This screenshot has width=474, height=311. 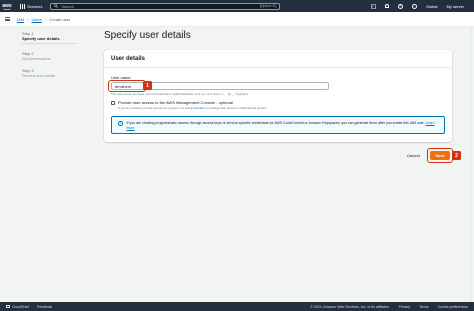 What do you see at coordinates (7, 19) in the screenshot?
I see `menu-icon` at bounding box center [7, 19].